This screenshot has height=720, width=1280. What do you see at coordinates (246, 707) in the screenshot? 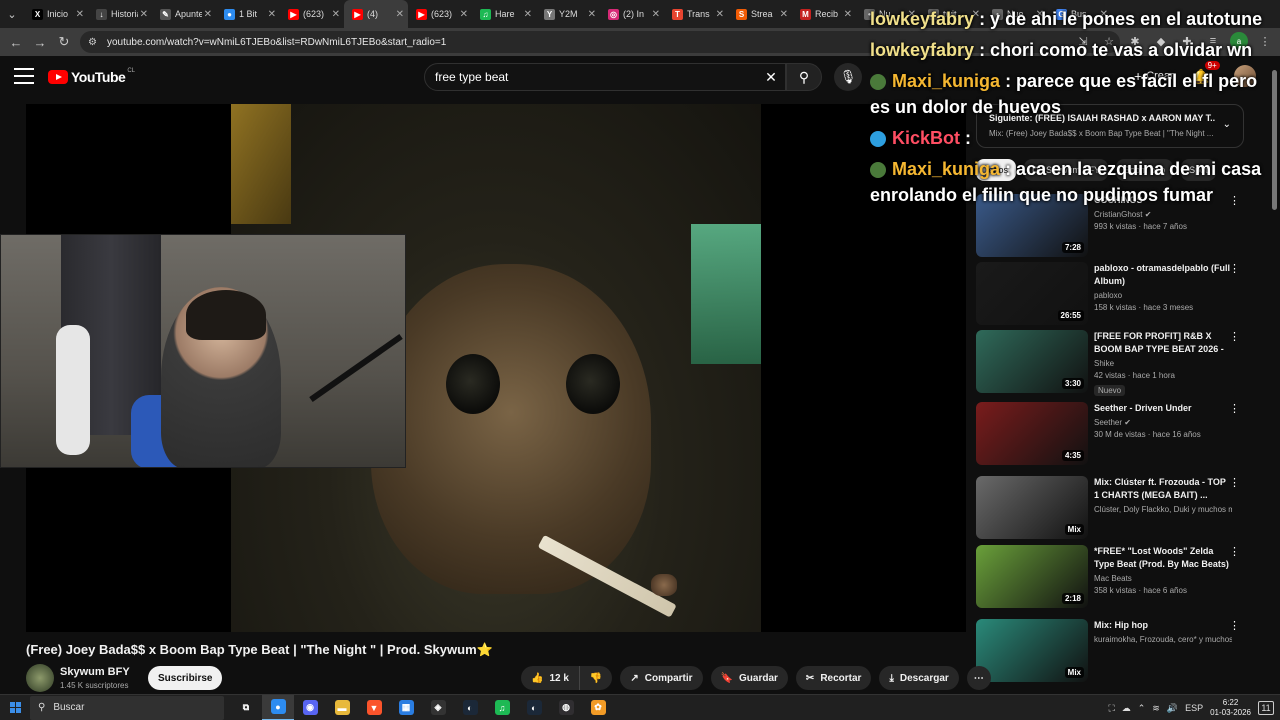
I see `taskbar-app: ⧉` at bounding box center [246, 707].